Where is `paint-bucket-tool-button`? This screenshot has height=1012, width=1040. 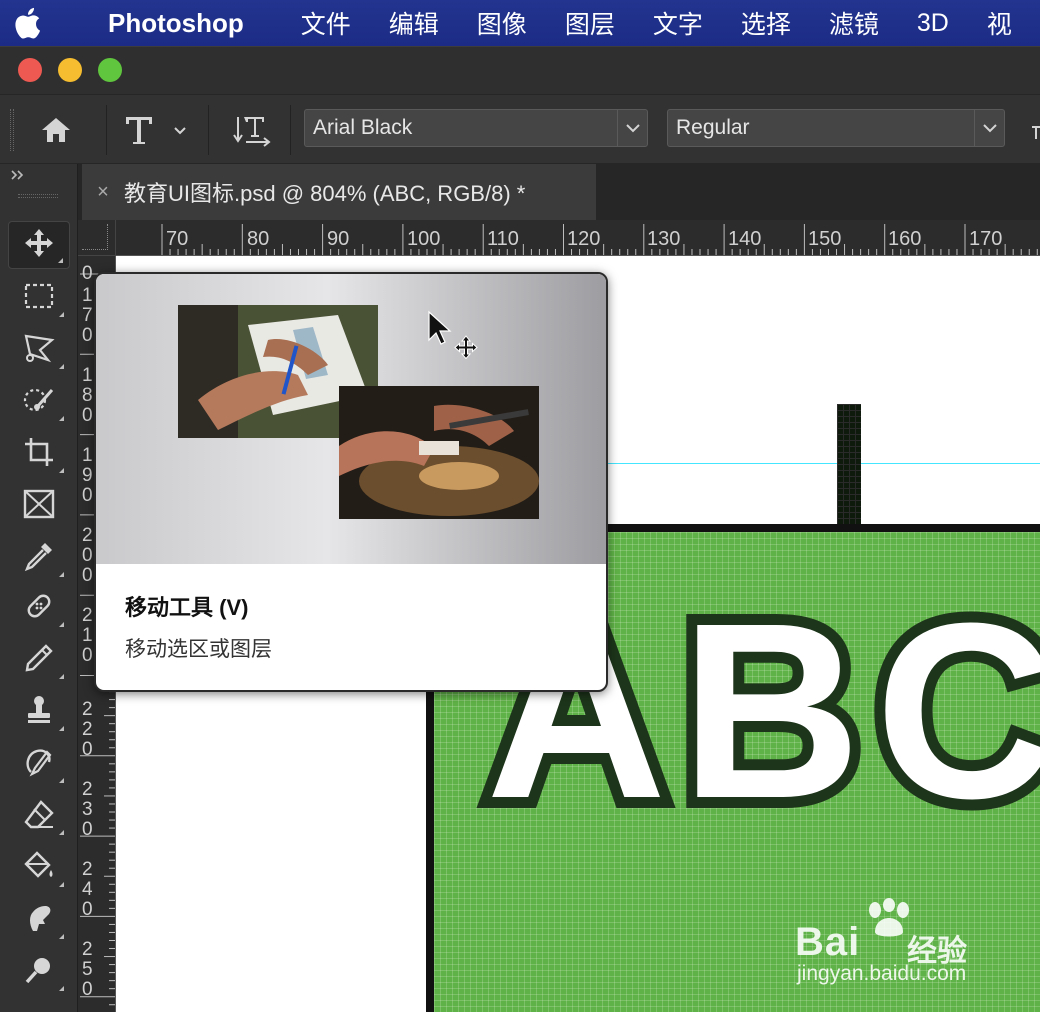
paint-bucket-tool-button is located at coordinates (39, 868).